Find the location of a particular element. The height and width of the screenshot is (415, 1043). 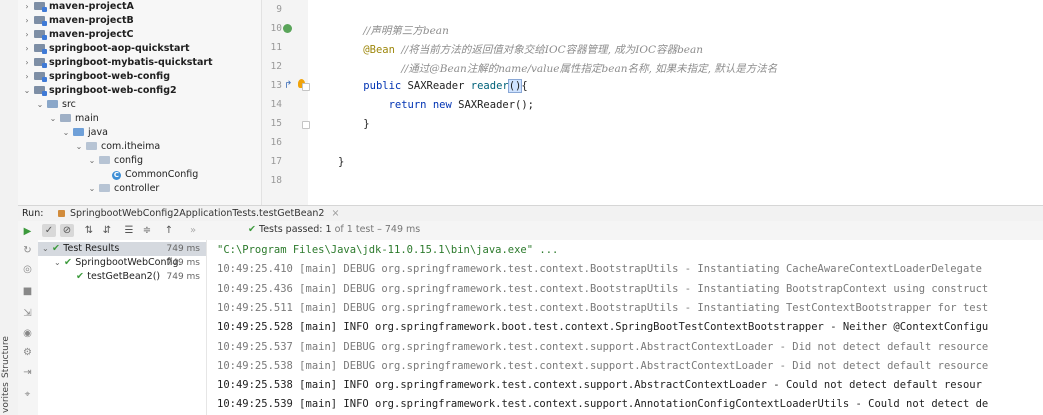

sort-duration-icon: ⇵ is located at coordinates (107, 230).